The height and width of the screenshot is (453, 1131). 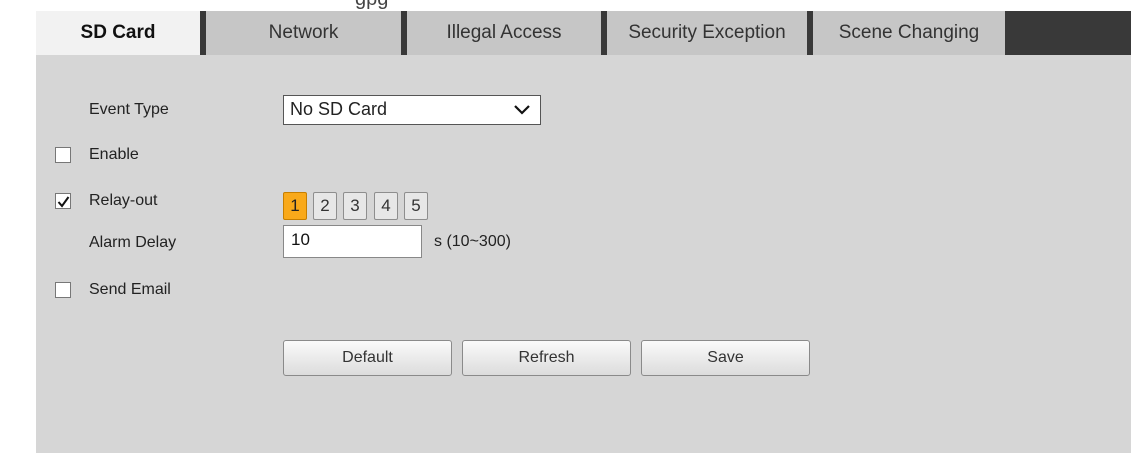 I want to click on tab-security-exception: Security Exception, so click(x=704, y=33).